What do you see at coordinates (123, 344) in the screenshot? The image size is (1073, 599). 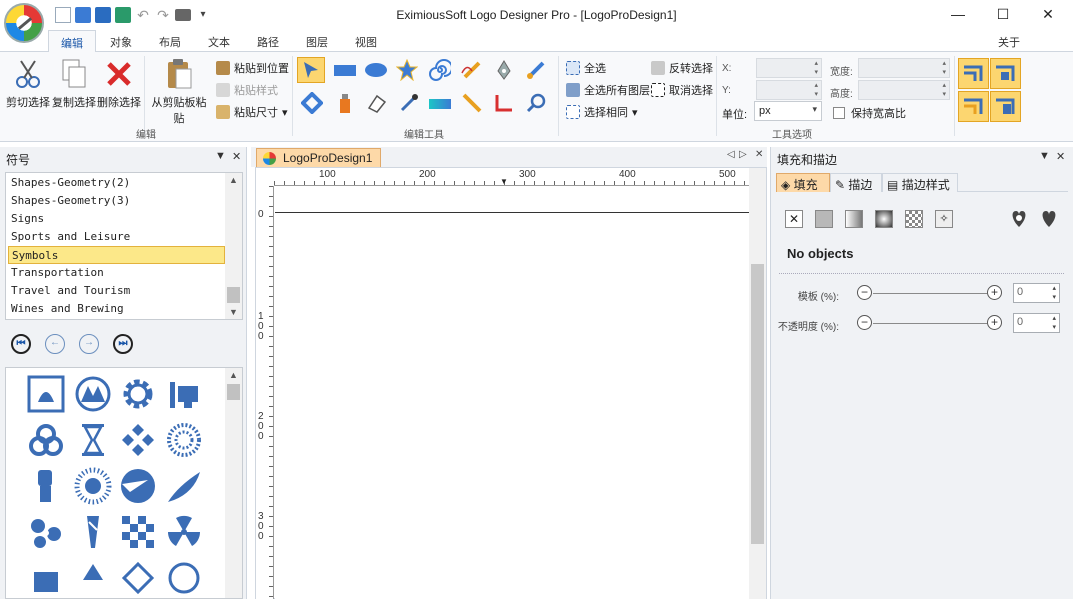 I see `last-page-icon: ⏭` at bounding box center [123, 344].